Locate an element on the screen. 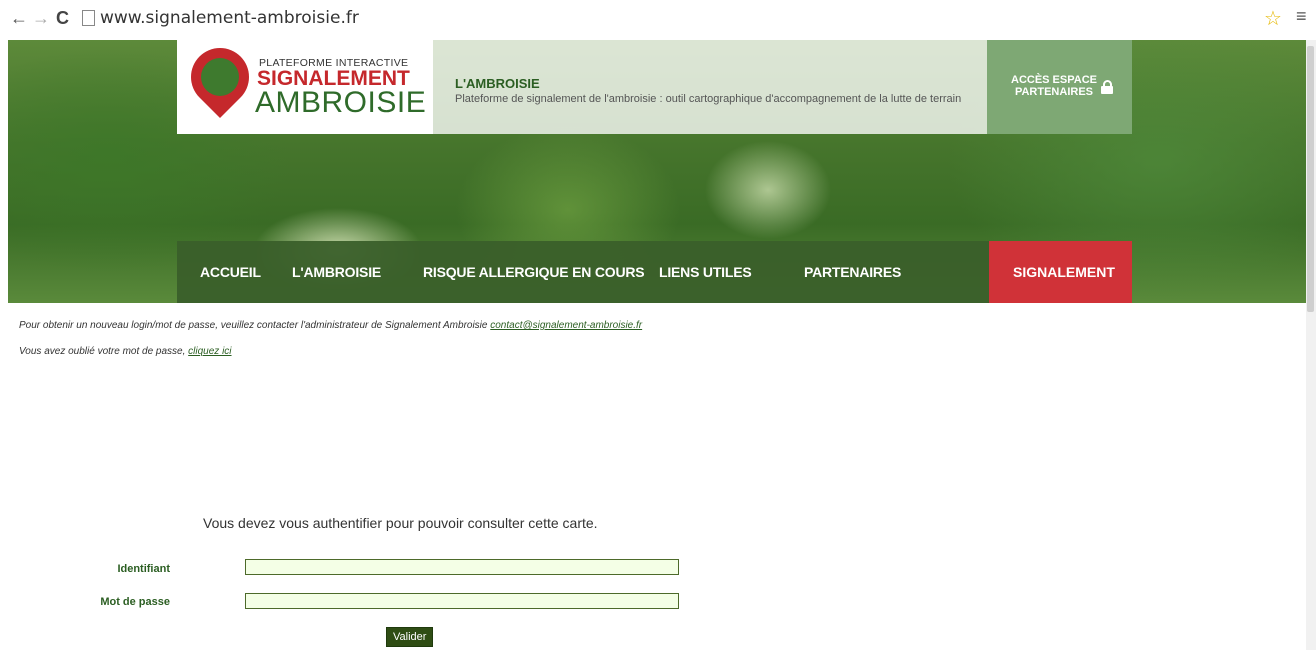  partner-space-line2: PARTENAIRES is located at coordinates (1053, 92).